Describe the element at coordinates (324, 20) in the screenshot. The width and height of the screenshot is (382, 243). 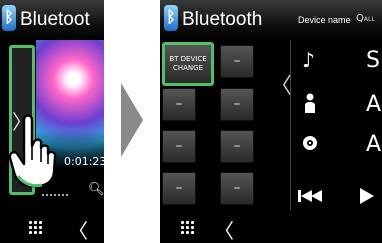
I see `device-name-button: Device name` at that location.